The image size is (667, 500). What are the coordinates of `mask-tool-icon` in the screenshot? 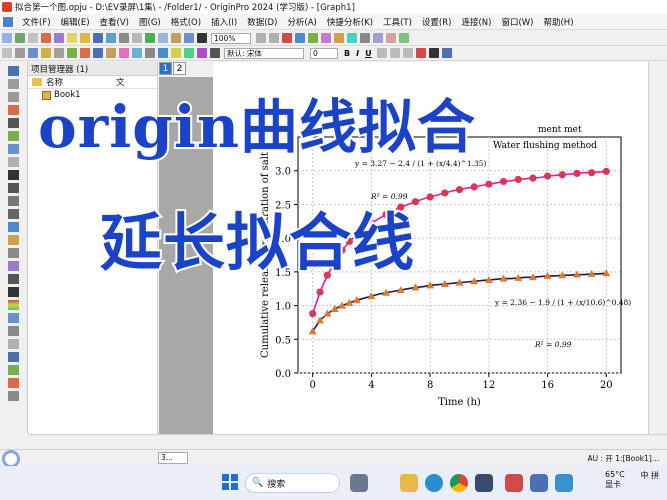 It's located at (13, 162).